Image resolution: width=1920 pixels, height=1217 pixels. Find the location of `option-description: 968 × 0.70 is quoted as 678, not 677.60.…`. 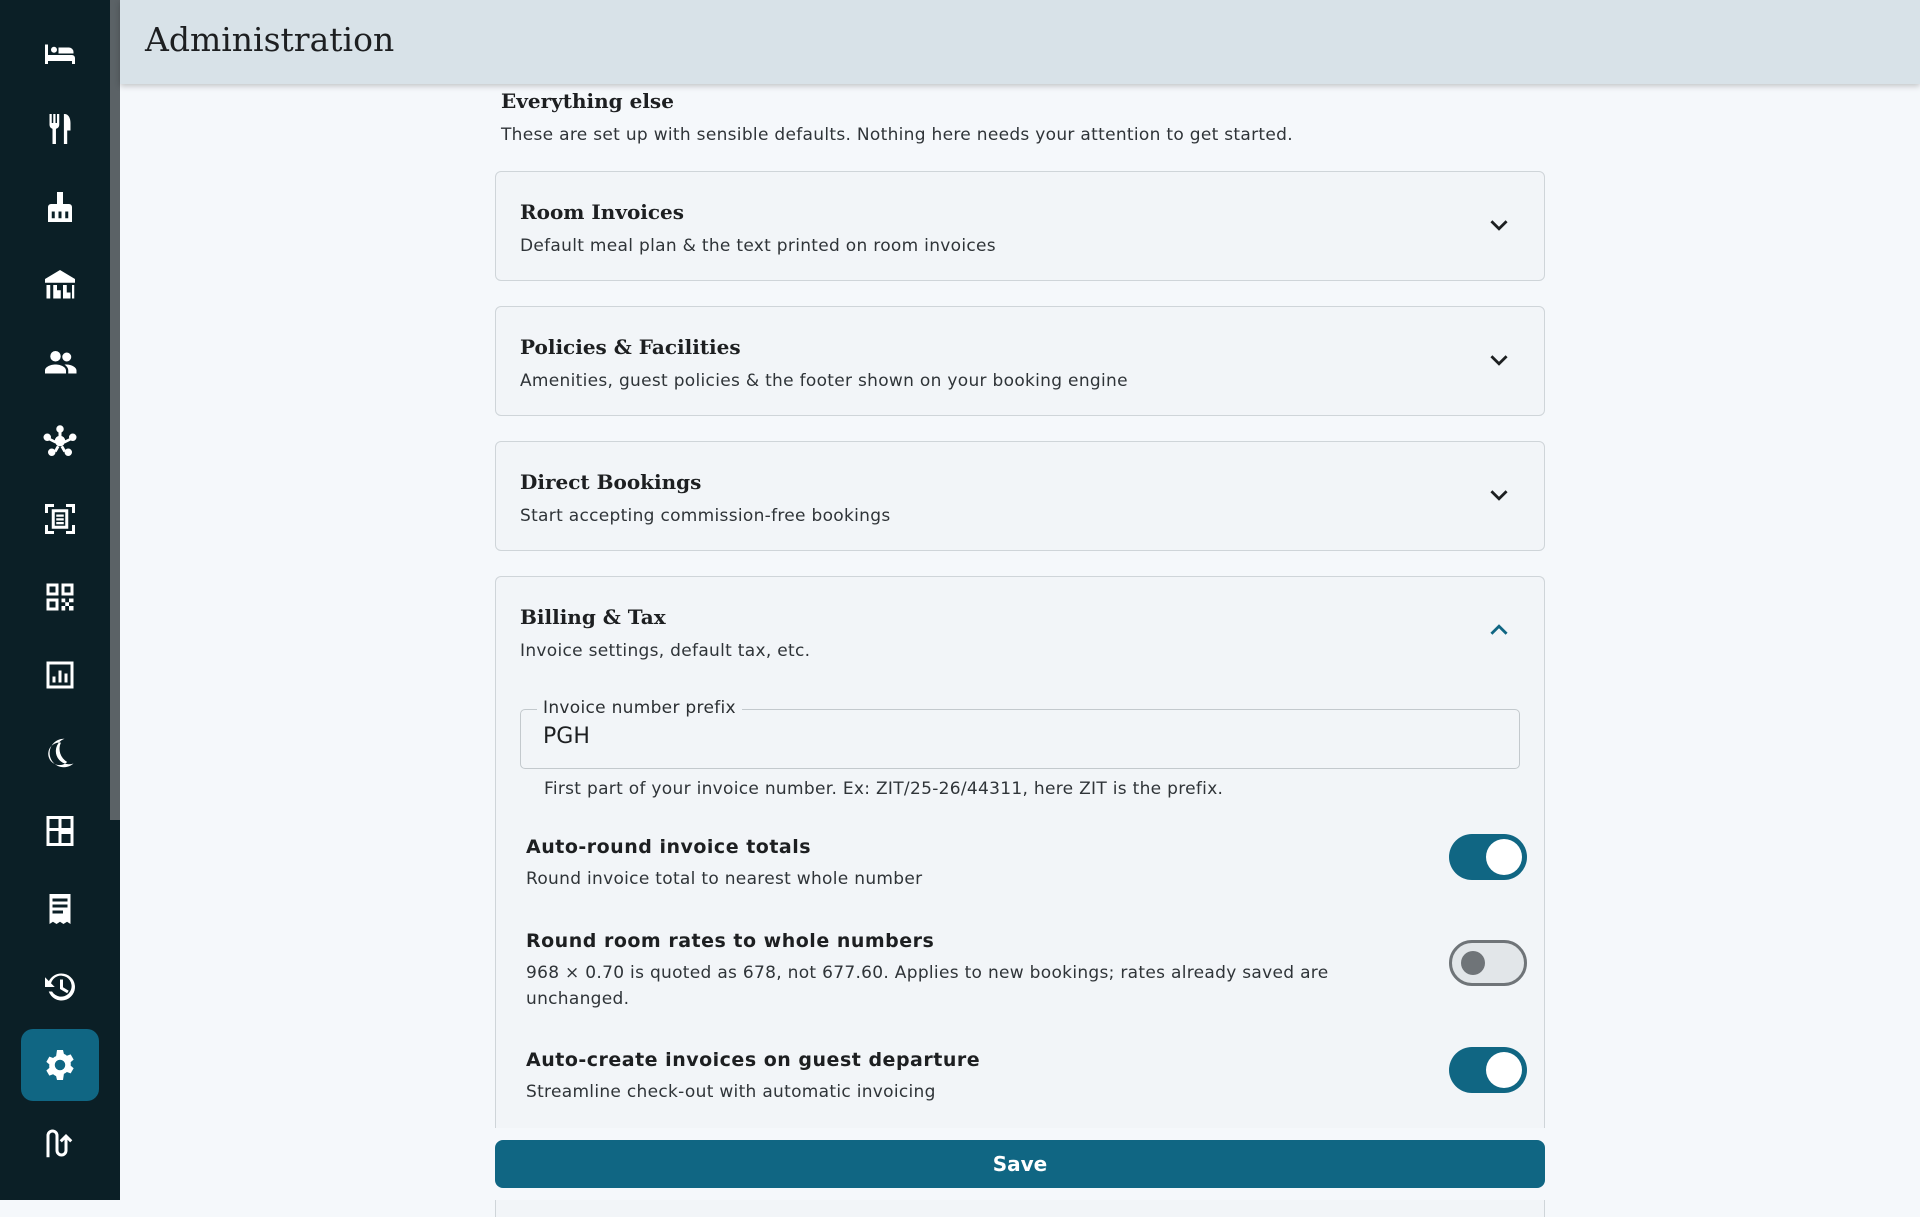

option-description: 968 × 0.70 is quoted as 678, not 677.60.… is located at coordinates (927, 986).